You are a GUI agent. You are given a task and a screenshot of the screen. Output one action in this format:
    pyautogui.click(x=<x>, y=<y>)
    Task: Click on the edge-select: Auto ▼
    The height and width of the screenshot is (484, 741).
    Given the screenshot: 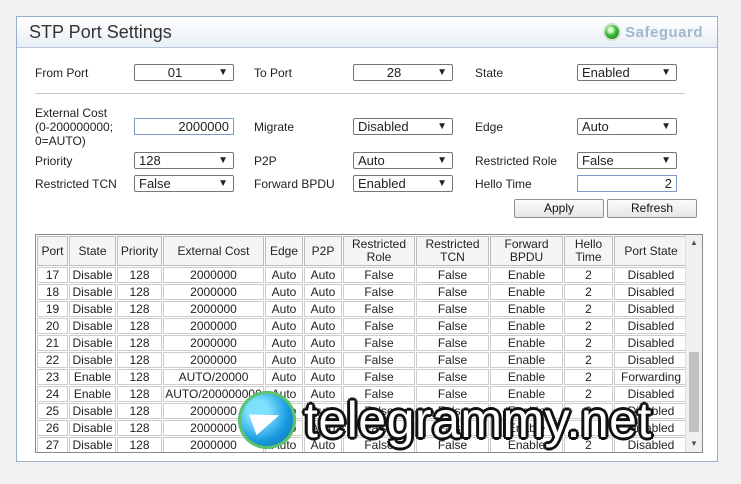 What is the action you would take?
    pyautogui.click(x=627, y=126)
    